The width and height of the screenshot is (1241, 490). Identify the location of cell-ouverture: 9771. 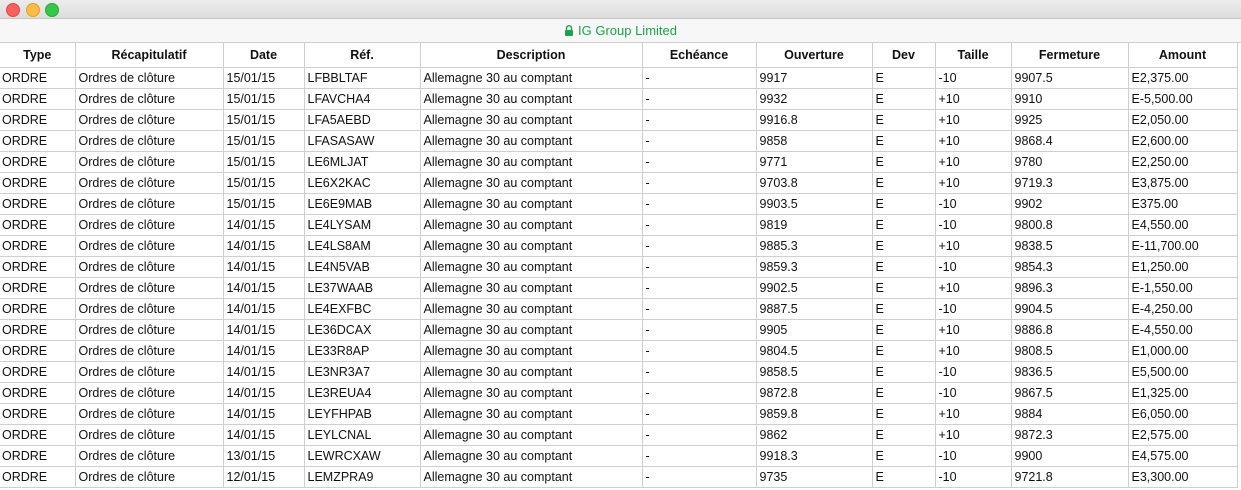
(814, 162).